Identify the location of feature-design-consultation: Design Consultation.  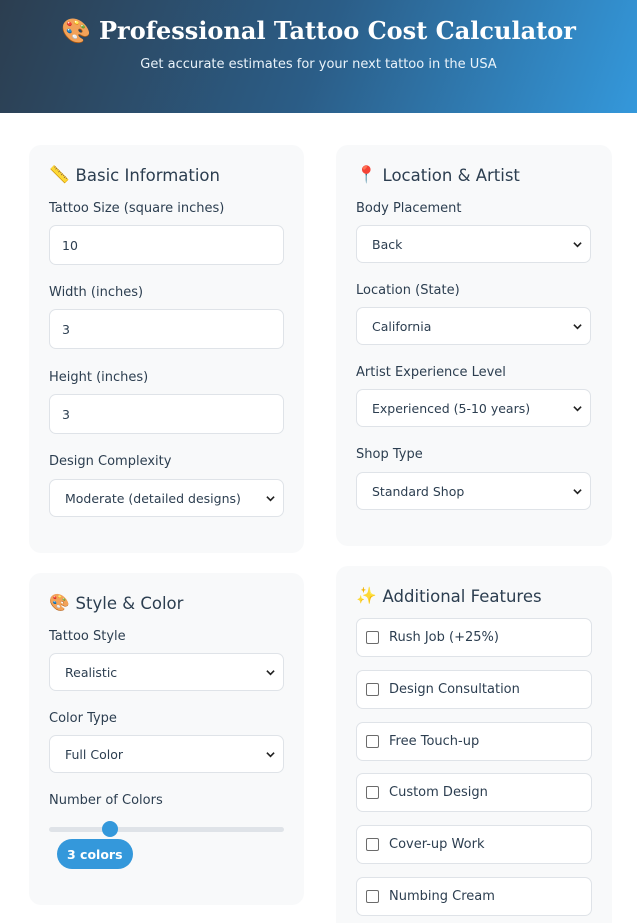
(474, 689).